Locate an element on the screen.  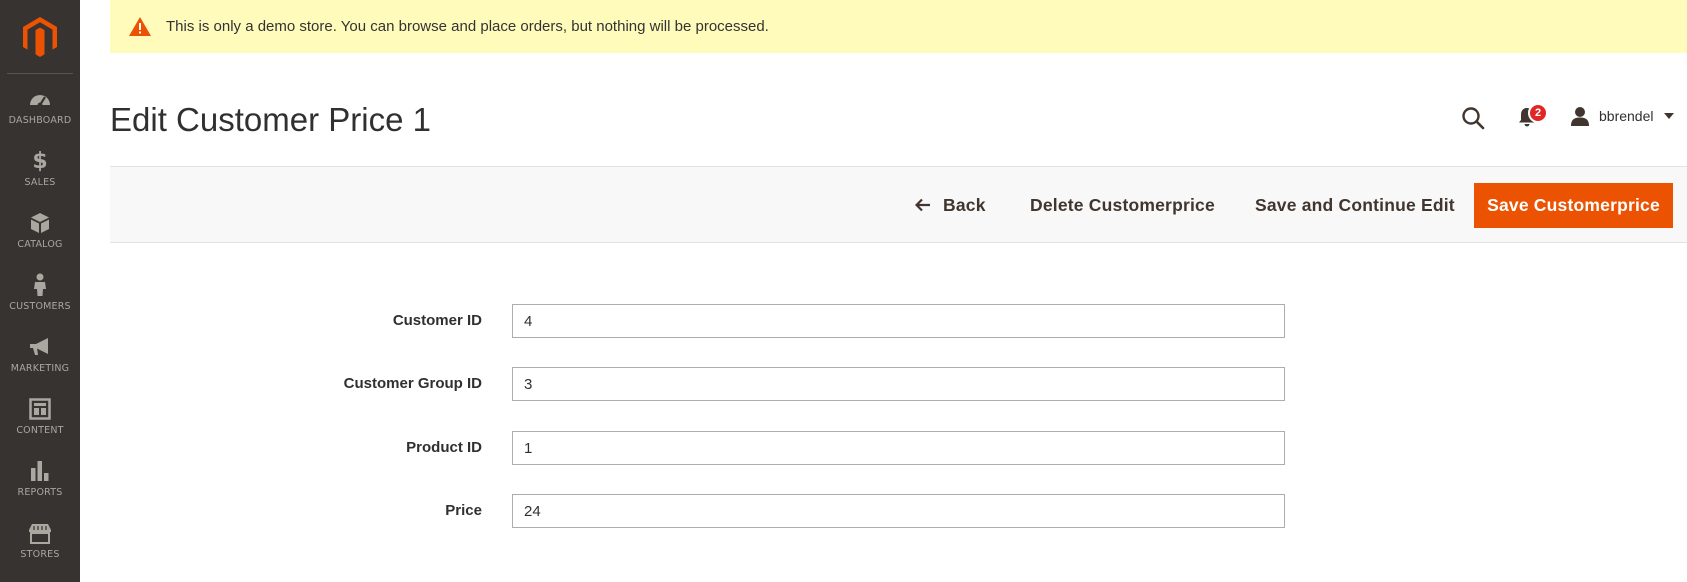
back-button: Back is located at coordinates (950, 205).